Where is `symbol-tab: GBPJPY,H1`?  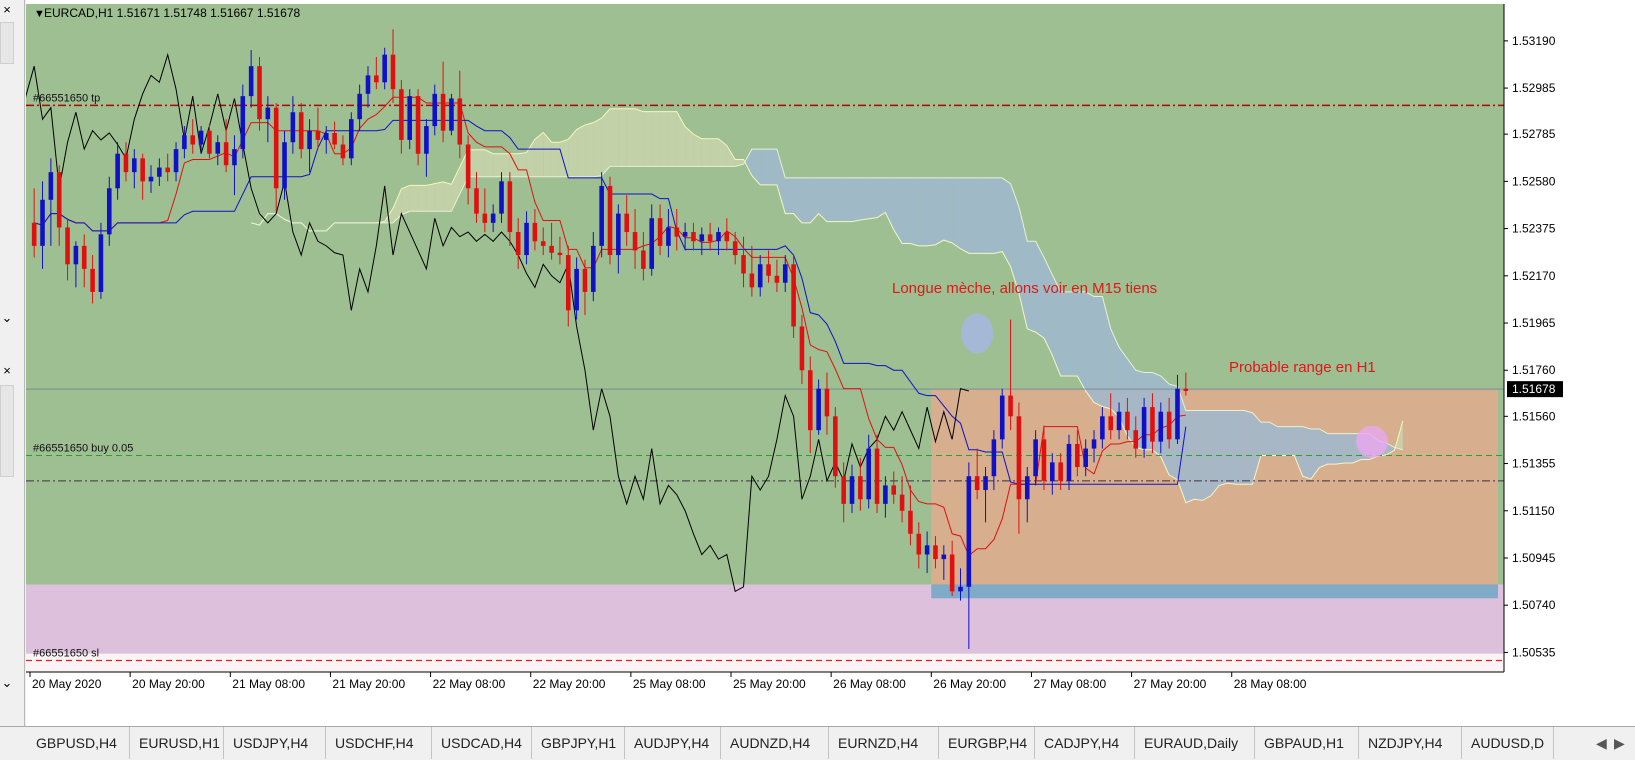
symbol-tab: GBPJPY,H1 is located at coordinates (578, 743).